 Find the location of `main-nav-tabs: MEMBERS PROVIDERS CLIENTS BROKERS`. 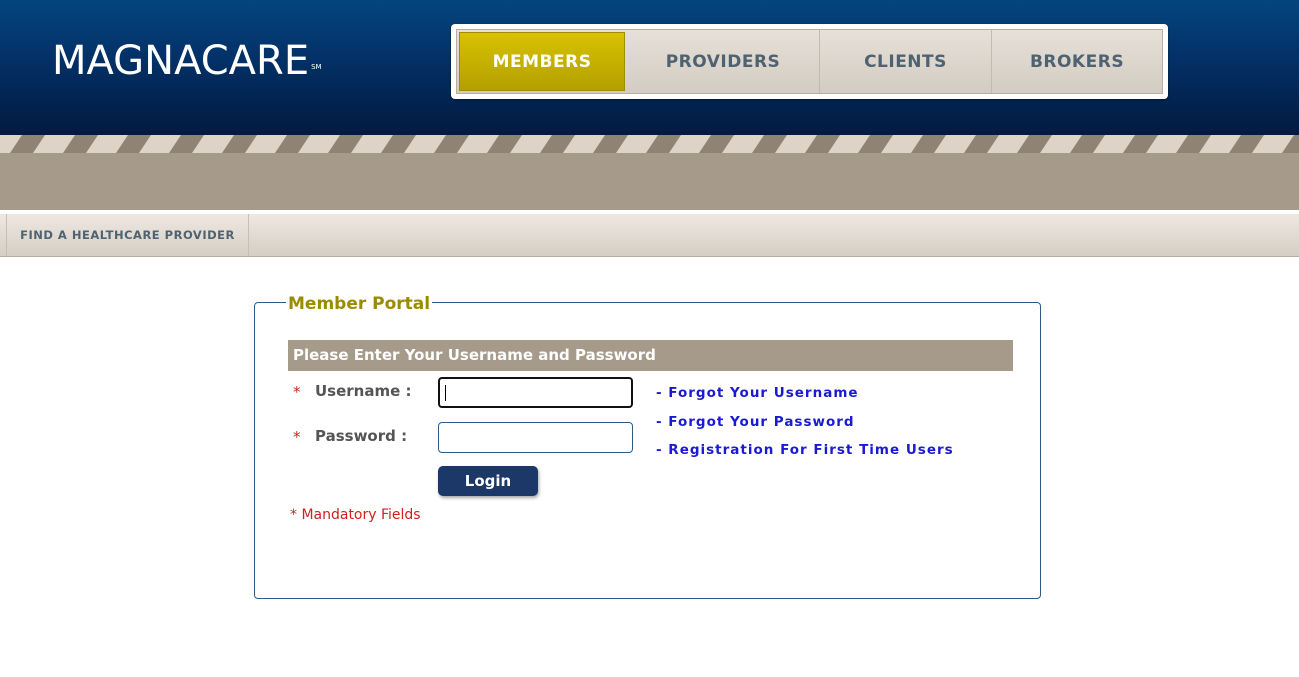

main-nav-tabs: MEMBERS PROVIDERS CLIENTS BROKERS is located at coordinates (809, 61).